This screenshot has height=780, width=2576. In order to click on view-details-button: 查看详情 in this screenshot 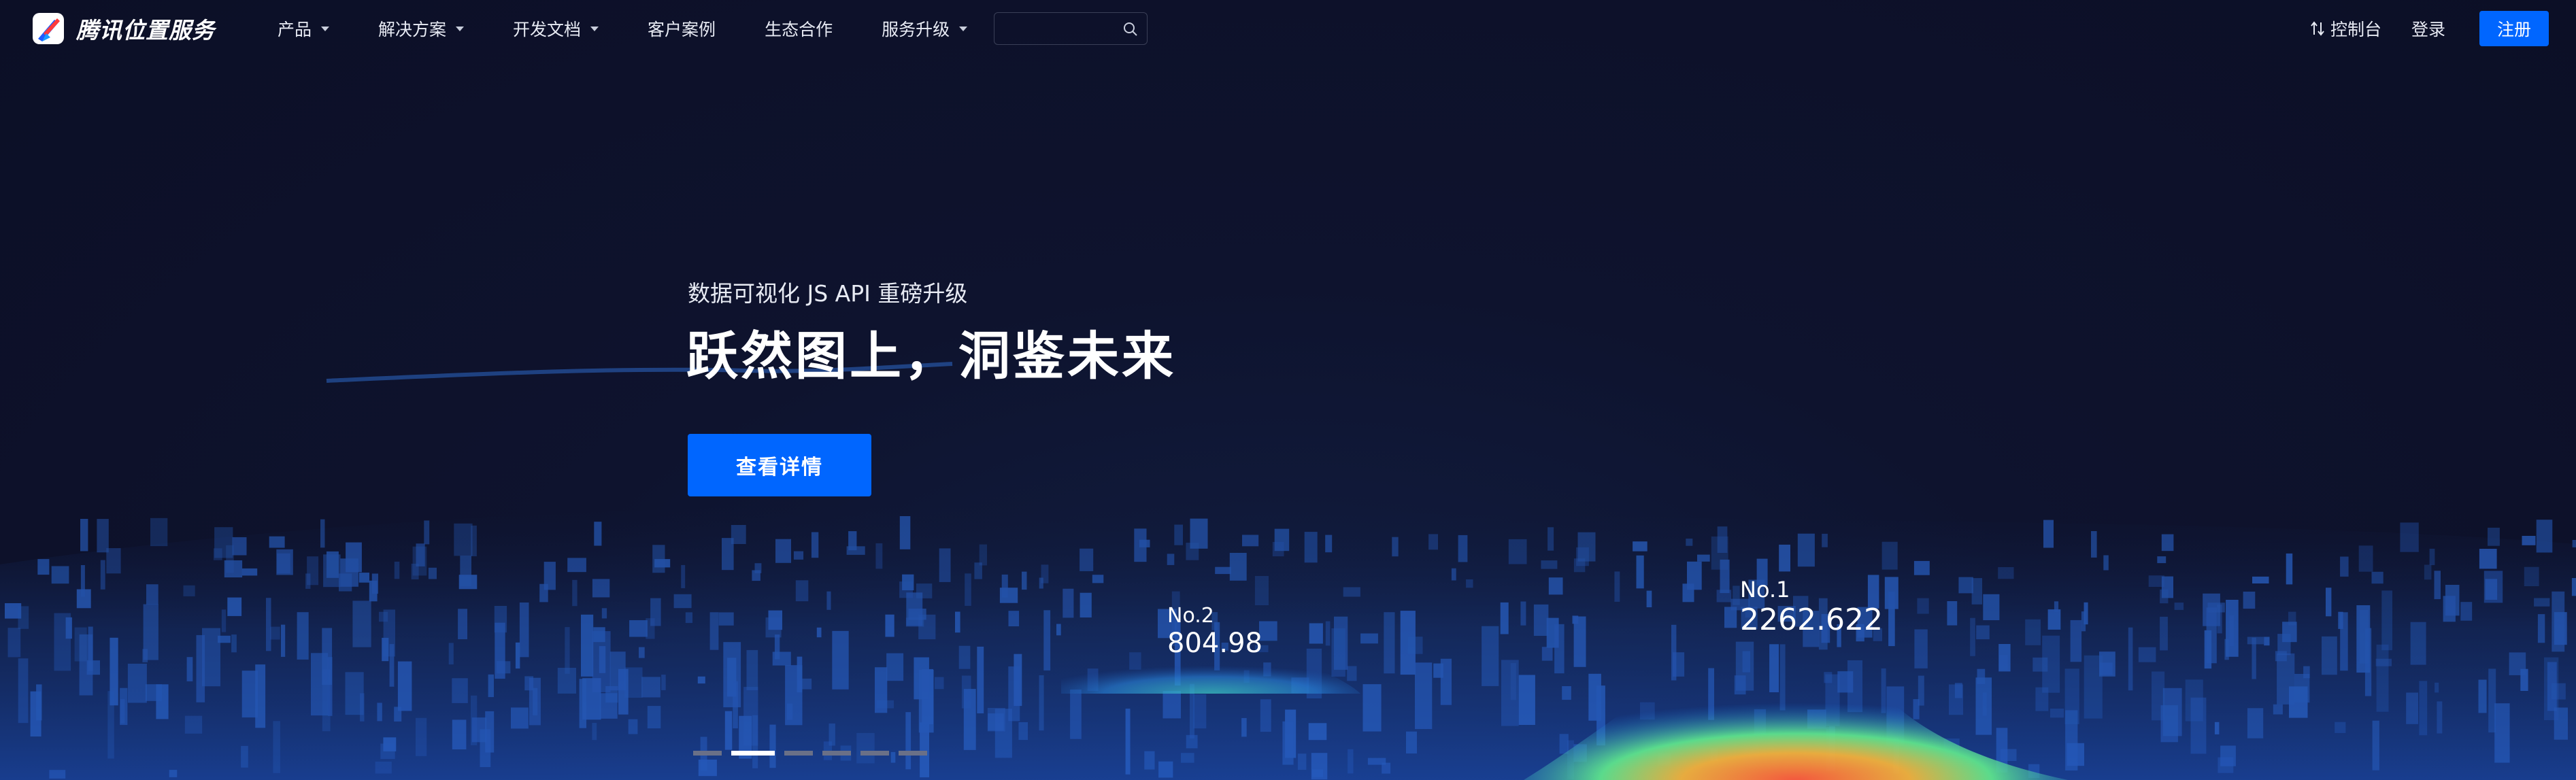, I will do `click(779, 465)`.